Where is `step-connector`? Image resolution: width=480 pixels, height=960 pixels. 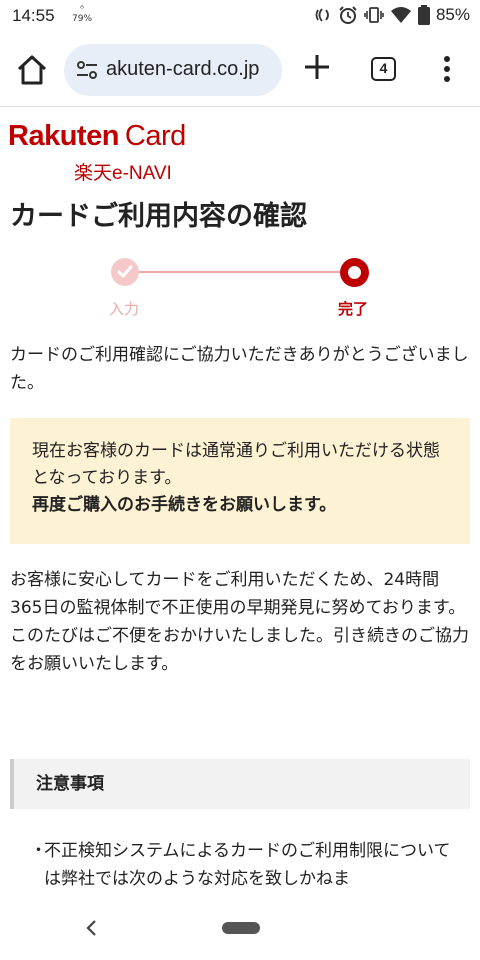 step-connector is located at coordinates (240, 272).